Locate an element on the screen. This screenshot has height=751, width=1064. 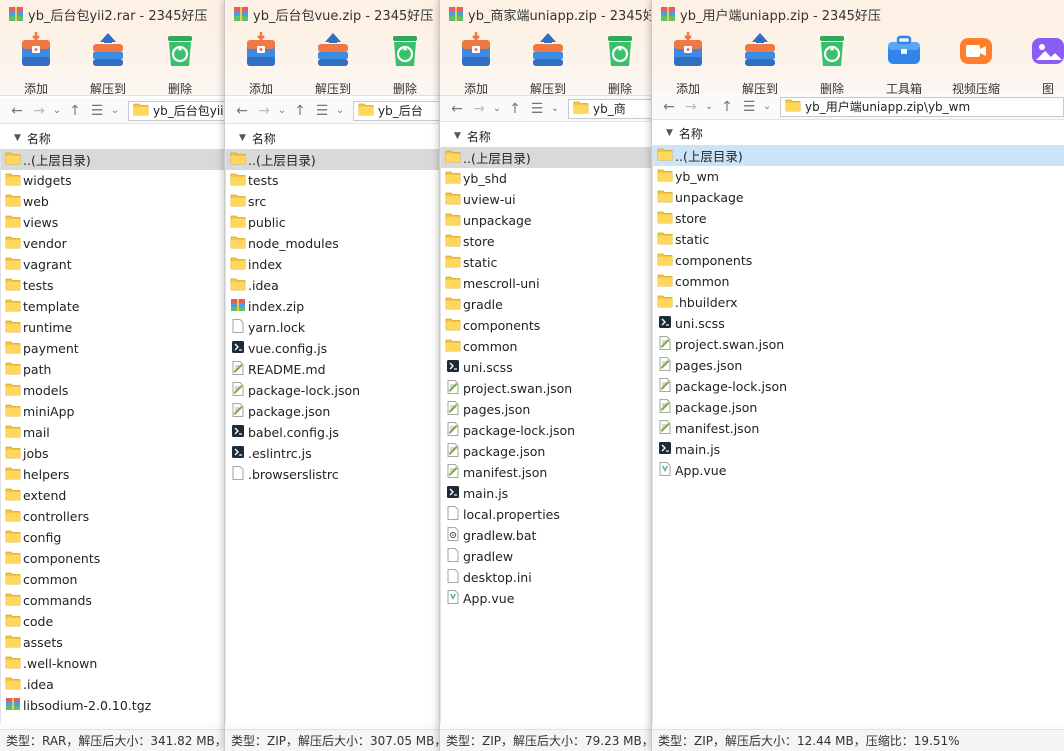
file-list-item: gradle is located at coordinates (547, 304).